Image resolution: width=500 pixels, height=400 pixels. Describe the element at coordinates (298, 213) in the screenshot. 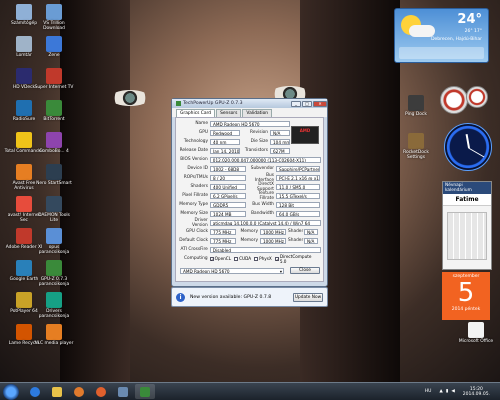

I see `field-value: 64.0 GB/s` at that location.